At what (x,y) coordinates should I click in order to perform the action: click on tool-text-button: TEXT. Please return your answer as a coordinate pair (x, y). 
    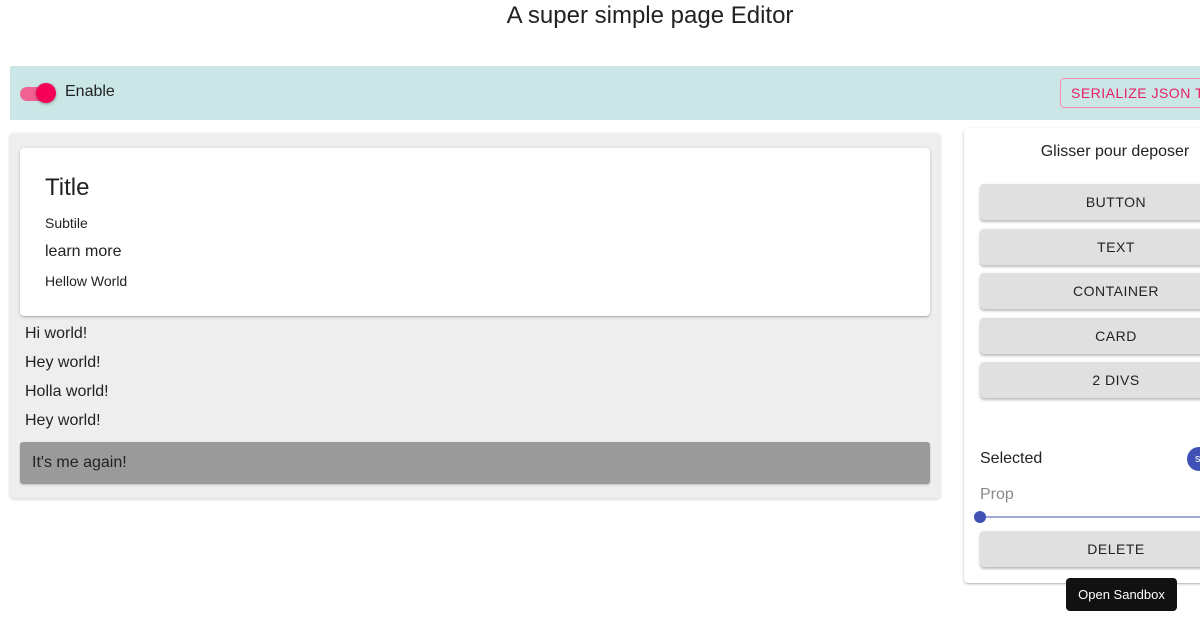
    Looking at the image, I should click on (1090, 247).